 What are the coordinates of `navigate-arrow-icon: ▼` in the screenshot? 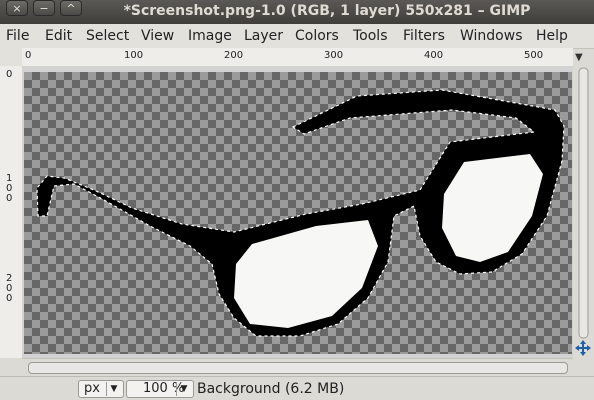 It's located at (579, 57).